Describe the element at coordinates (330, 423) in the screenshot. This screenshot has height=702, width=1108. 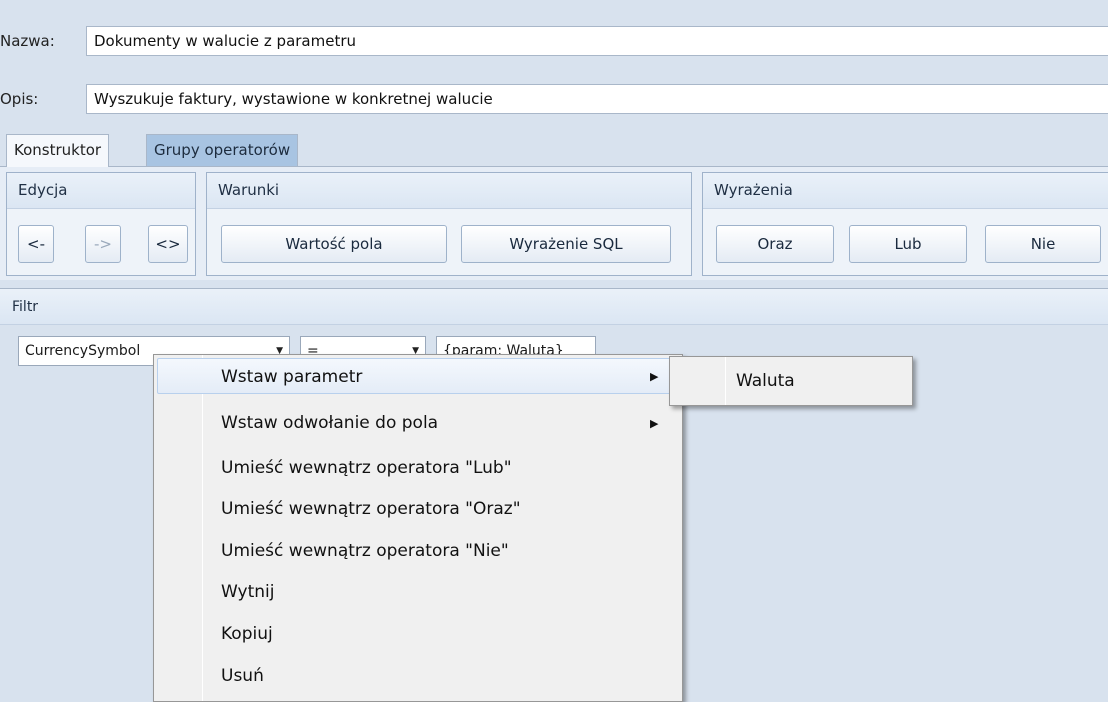
I see `menu-item-label: Wstaw odwołanie do pola` at that location.